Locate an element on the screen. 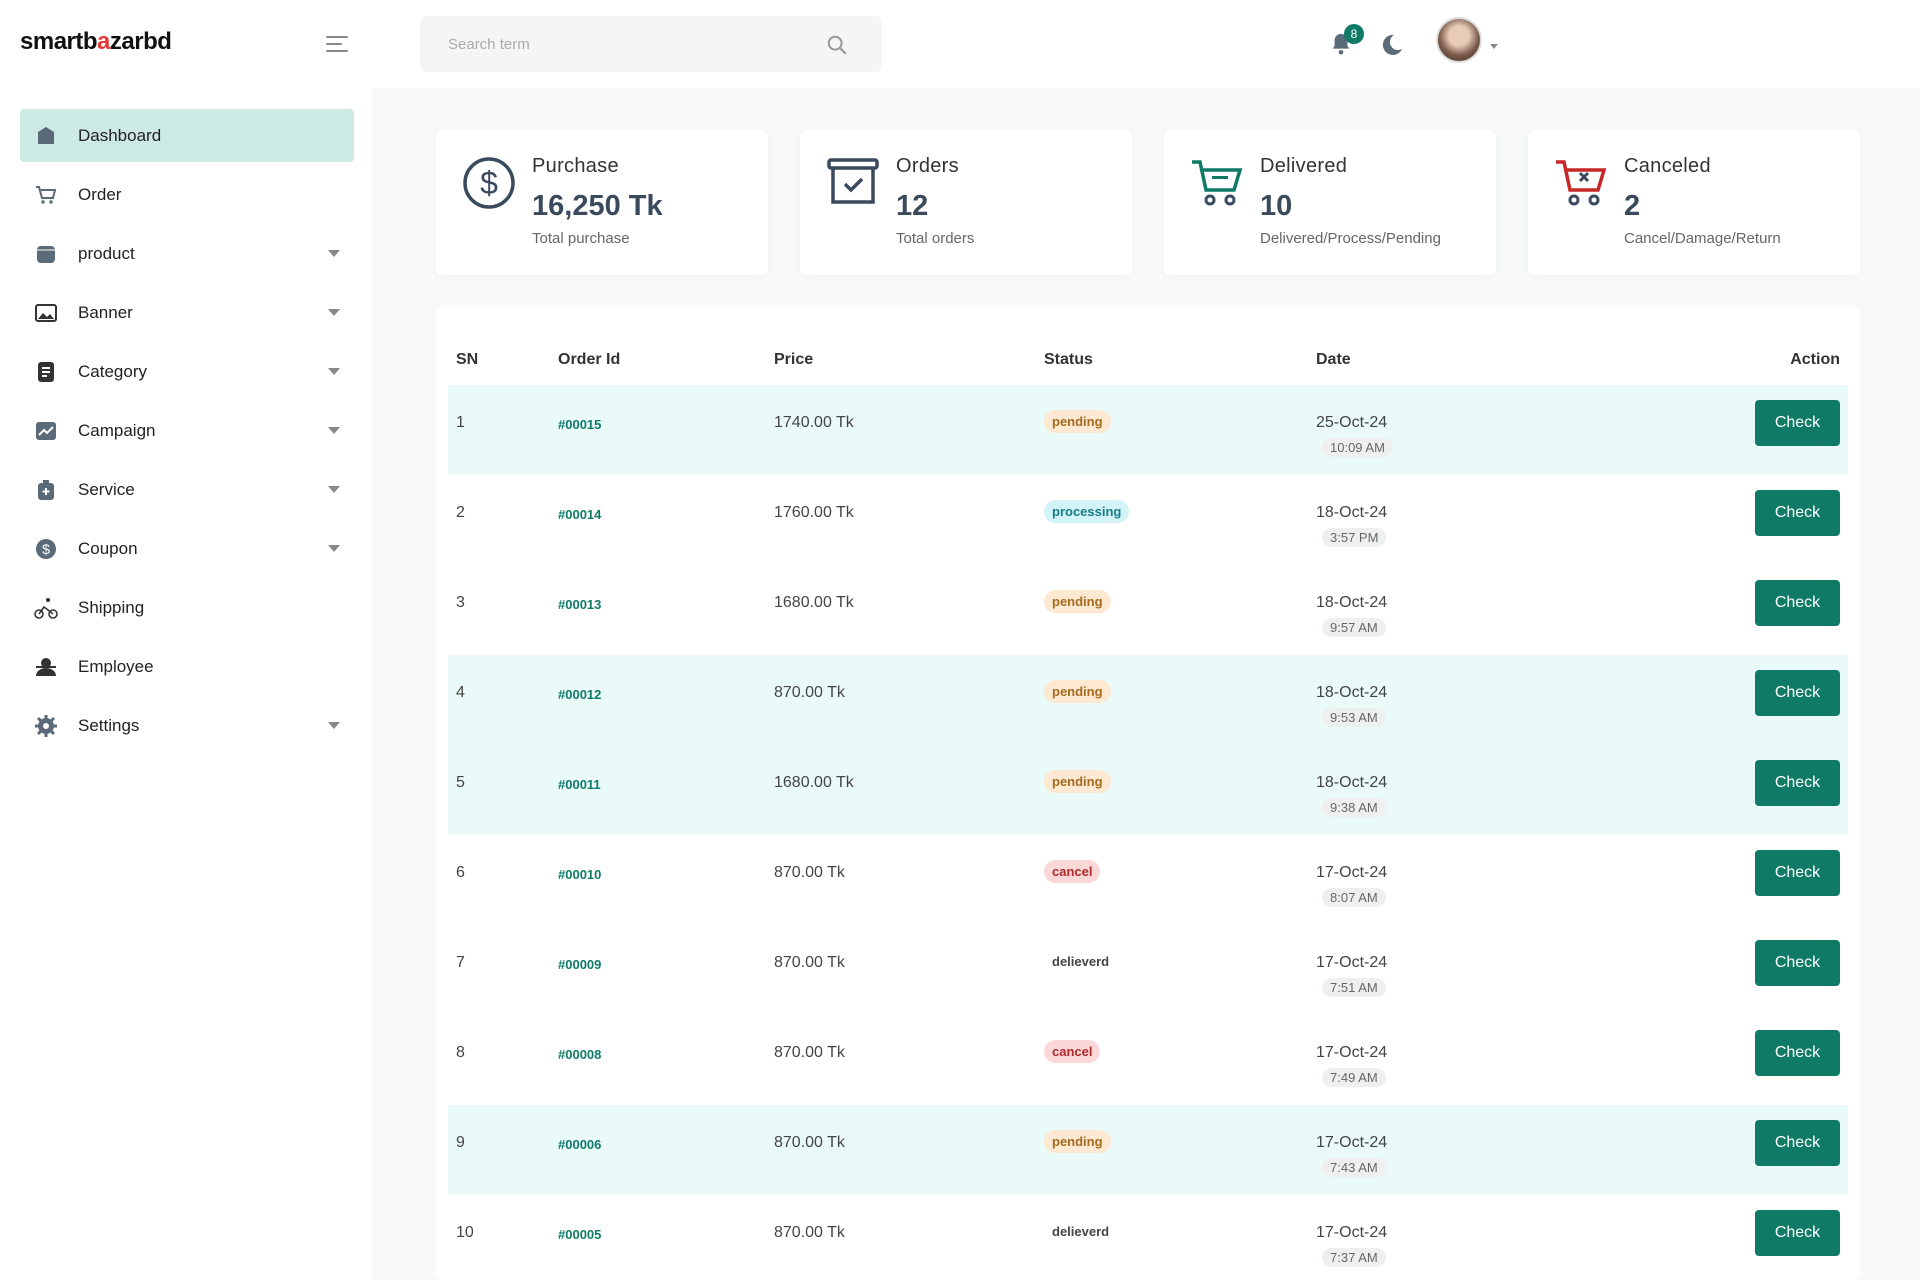 This screenshot has width=1920, height=1280. stat-card-canceled: Canceled 2 Cancel/Damage/Return is located at coordinates (1694, 202).